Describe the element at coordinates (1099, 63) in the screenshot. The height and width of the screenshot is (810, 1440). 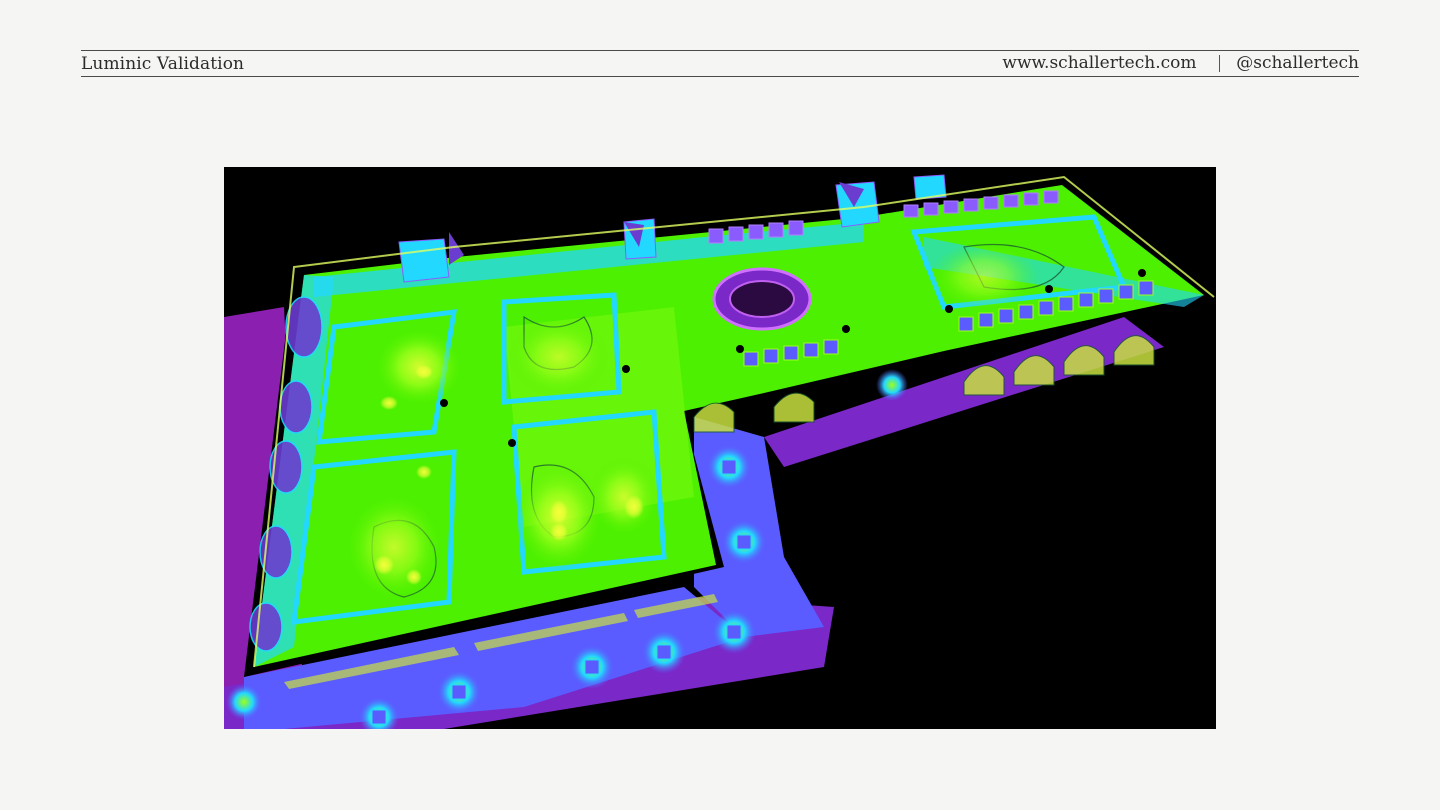
I see `website-link: www.schallertech.com` at that location.